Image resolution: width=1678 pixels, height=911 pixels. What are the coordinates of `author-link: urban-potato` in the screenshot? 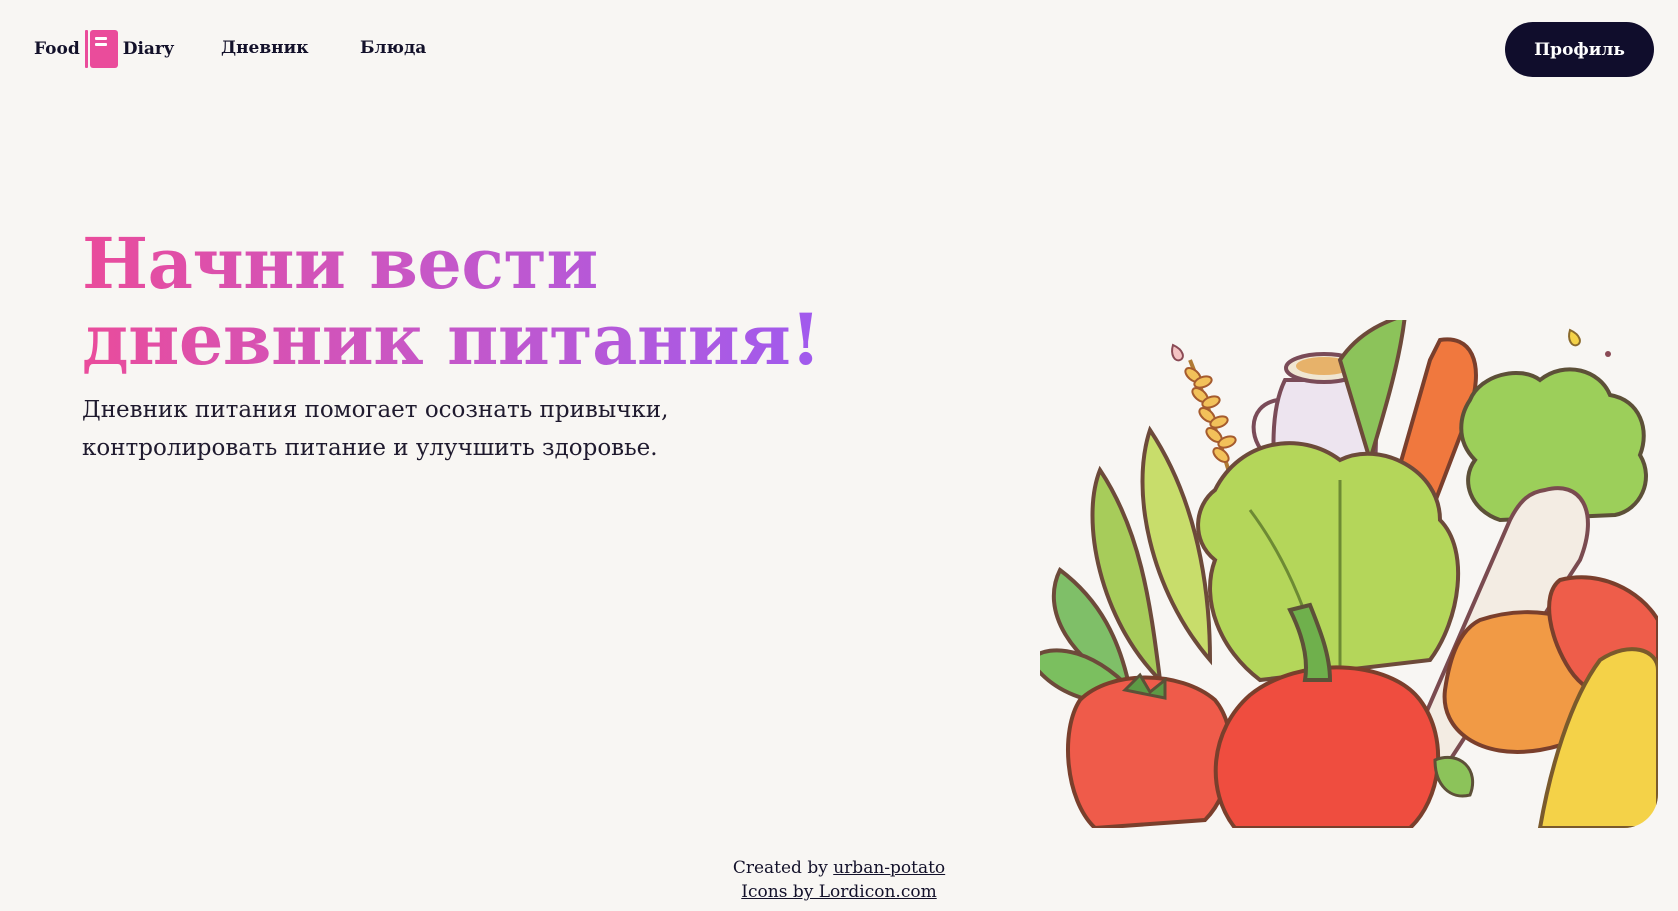 It's located at (889, 868).